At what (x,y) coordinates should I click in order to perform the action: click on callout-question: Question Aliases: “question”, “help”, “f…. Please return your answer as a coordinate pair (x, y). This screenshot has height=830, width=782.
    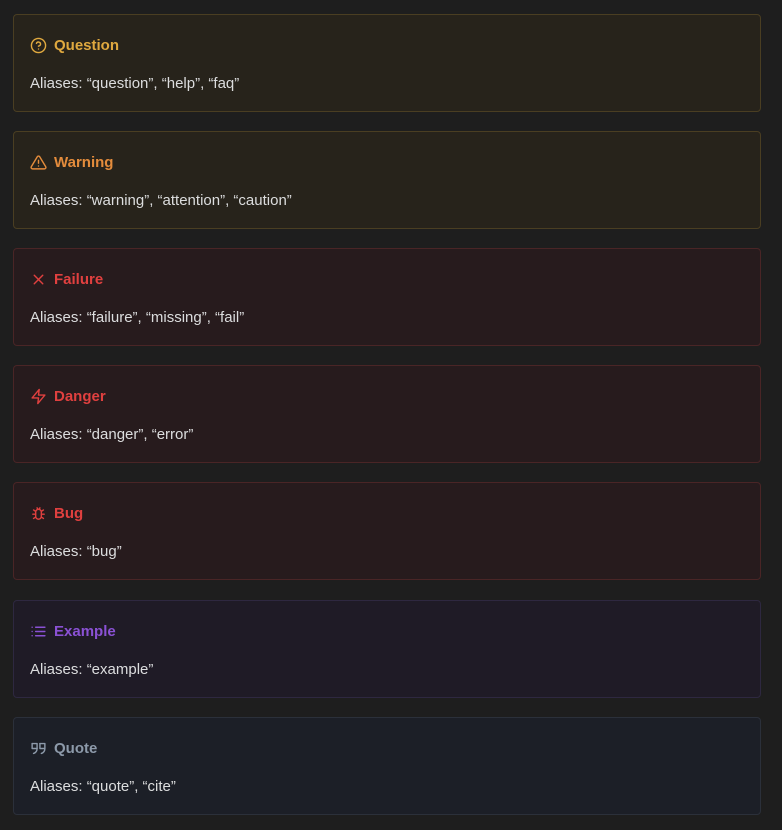
    Looking at the image, I should click on (387, 63).